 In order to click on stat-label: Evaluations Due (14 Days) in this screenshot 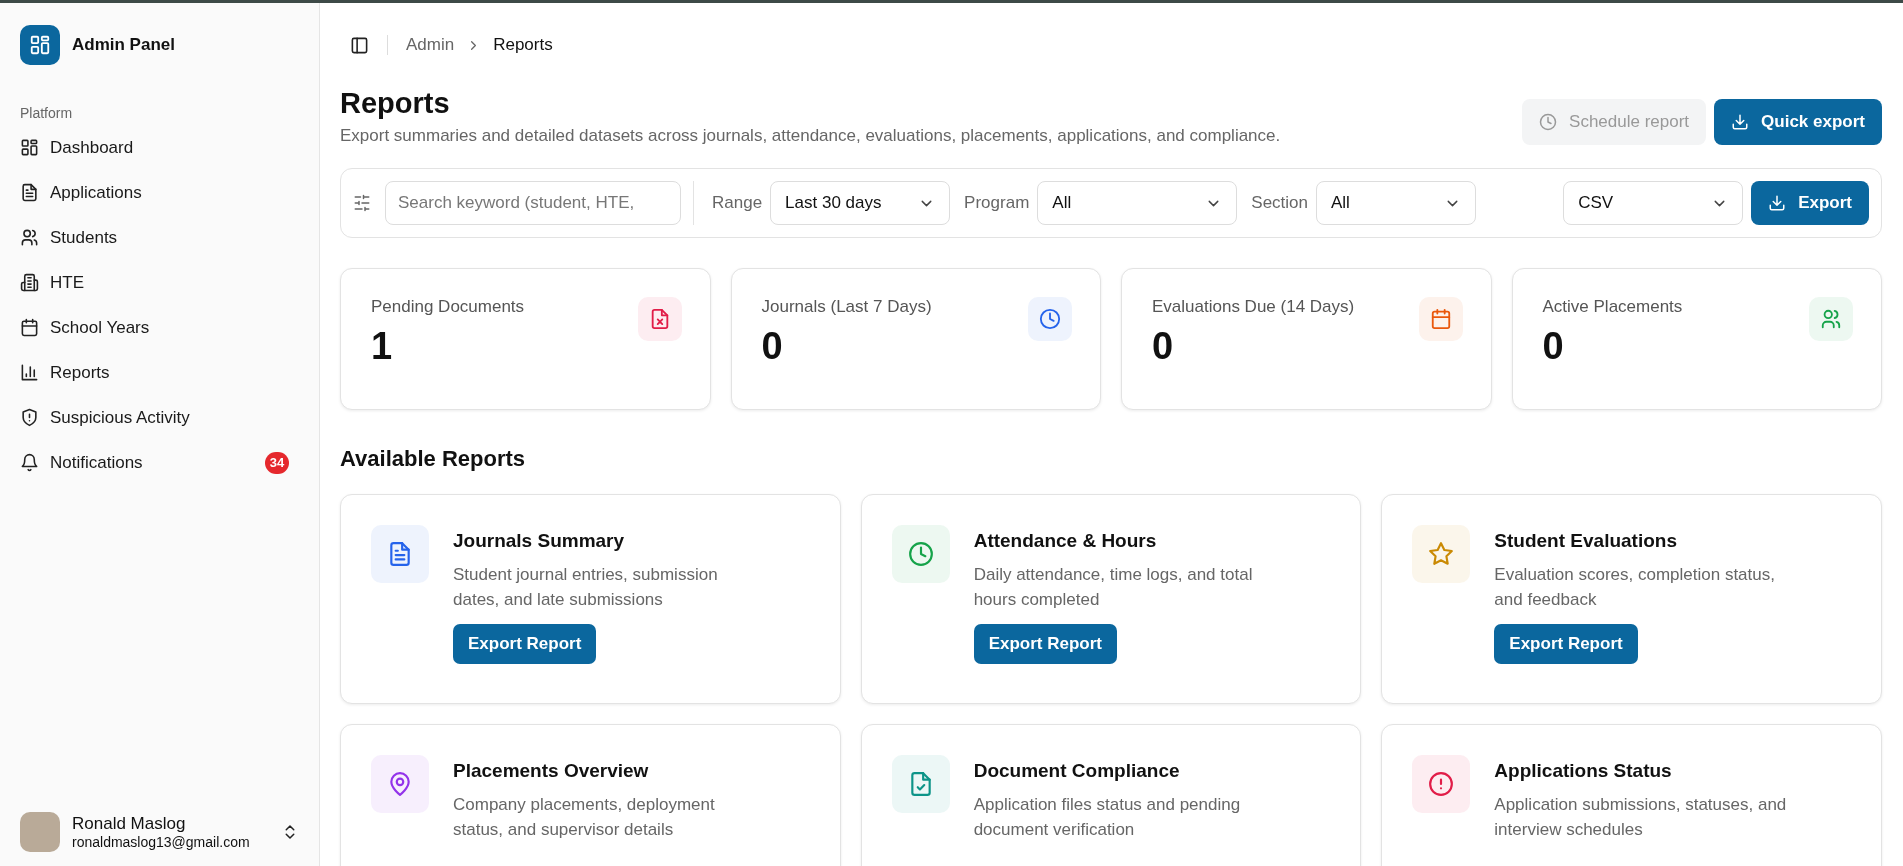, I will do `click(1254, 307)`.